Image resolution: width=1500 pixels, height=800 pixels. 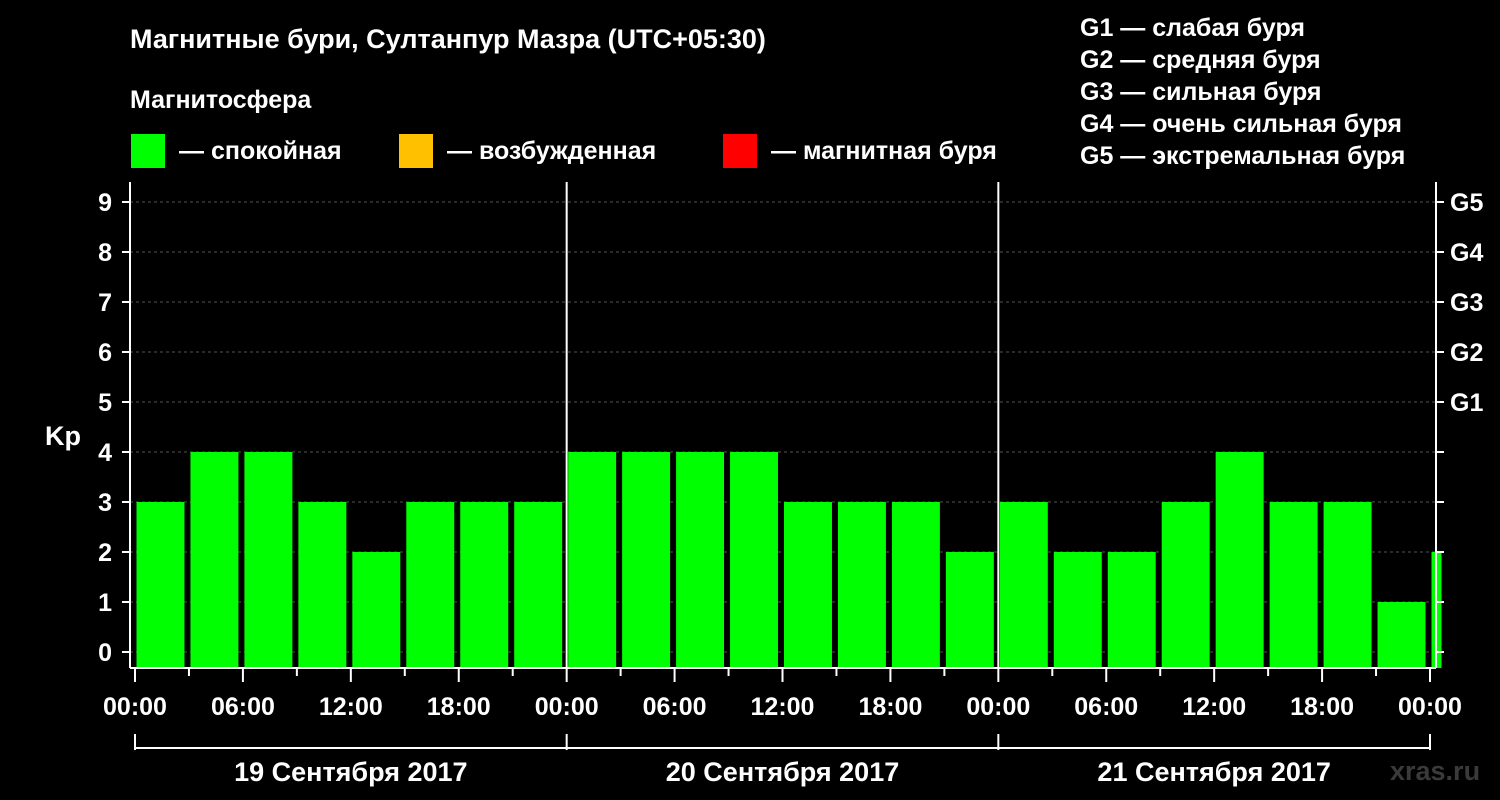 I want to click on right-tick-label: G2, so click(x=1466, y=353).